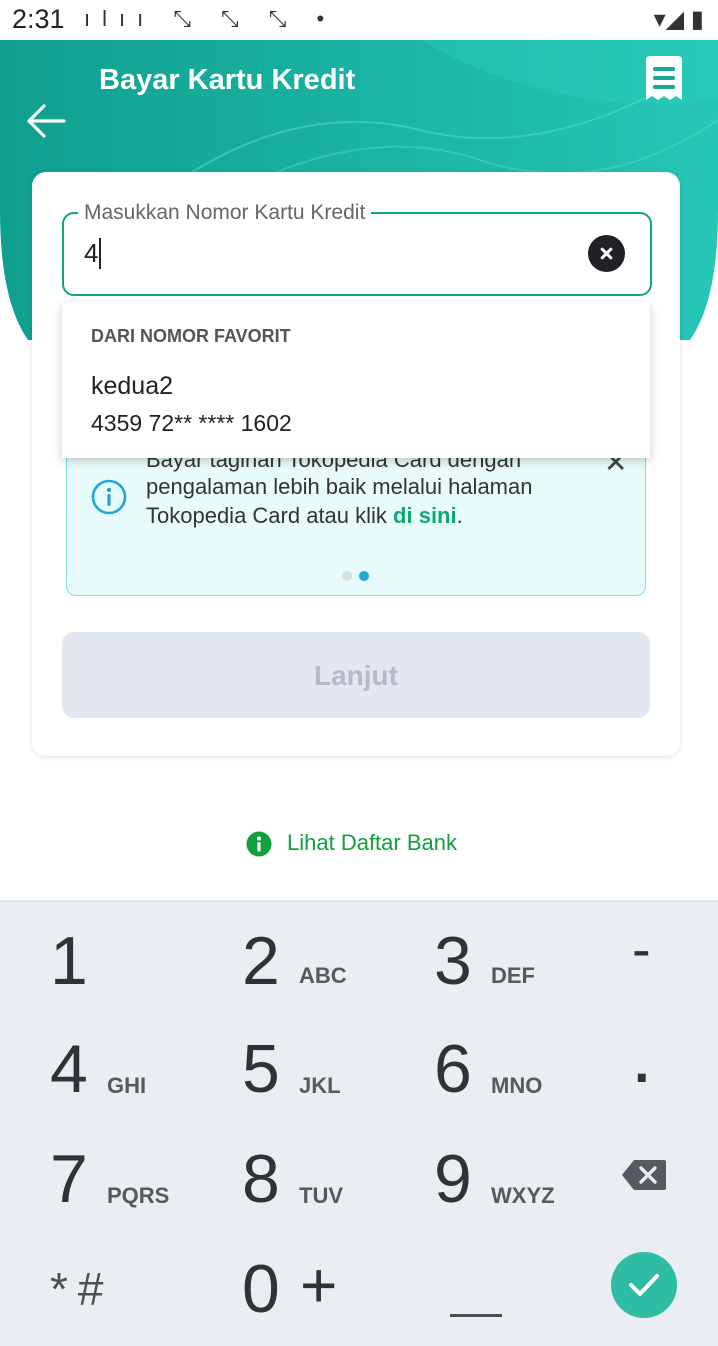 This screenshot has width=718, height=1346. Describe the element at coordinates (91, 253) in the screenshot. I see `card-number-value: 4` at that location.